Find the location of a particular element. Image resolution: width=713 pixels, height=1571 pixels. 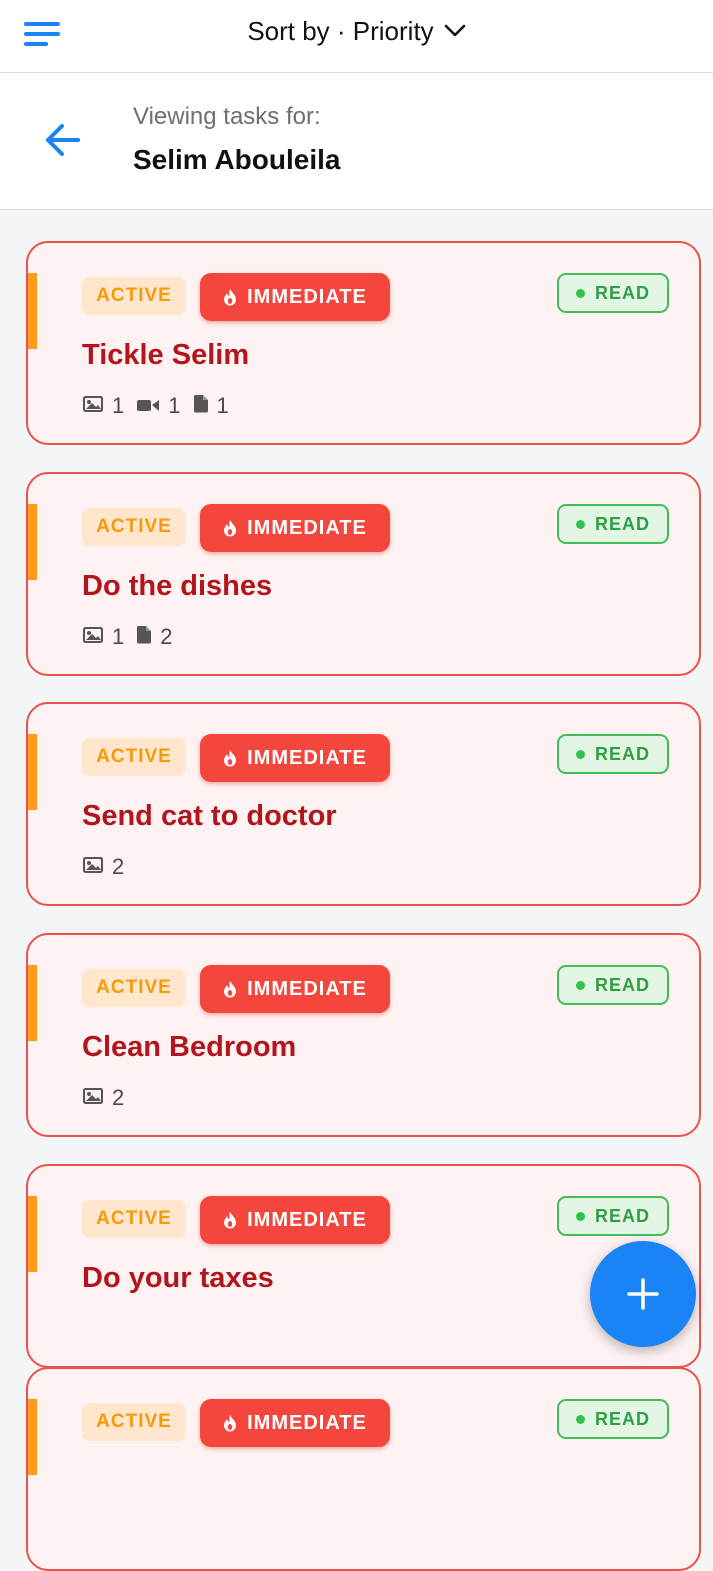

task-card: ACTIVE IMMEDIATE READ is located at coordinates (363, 1469).